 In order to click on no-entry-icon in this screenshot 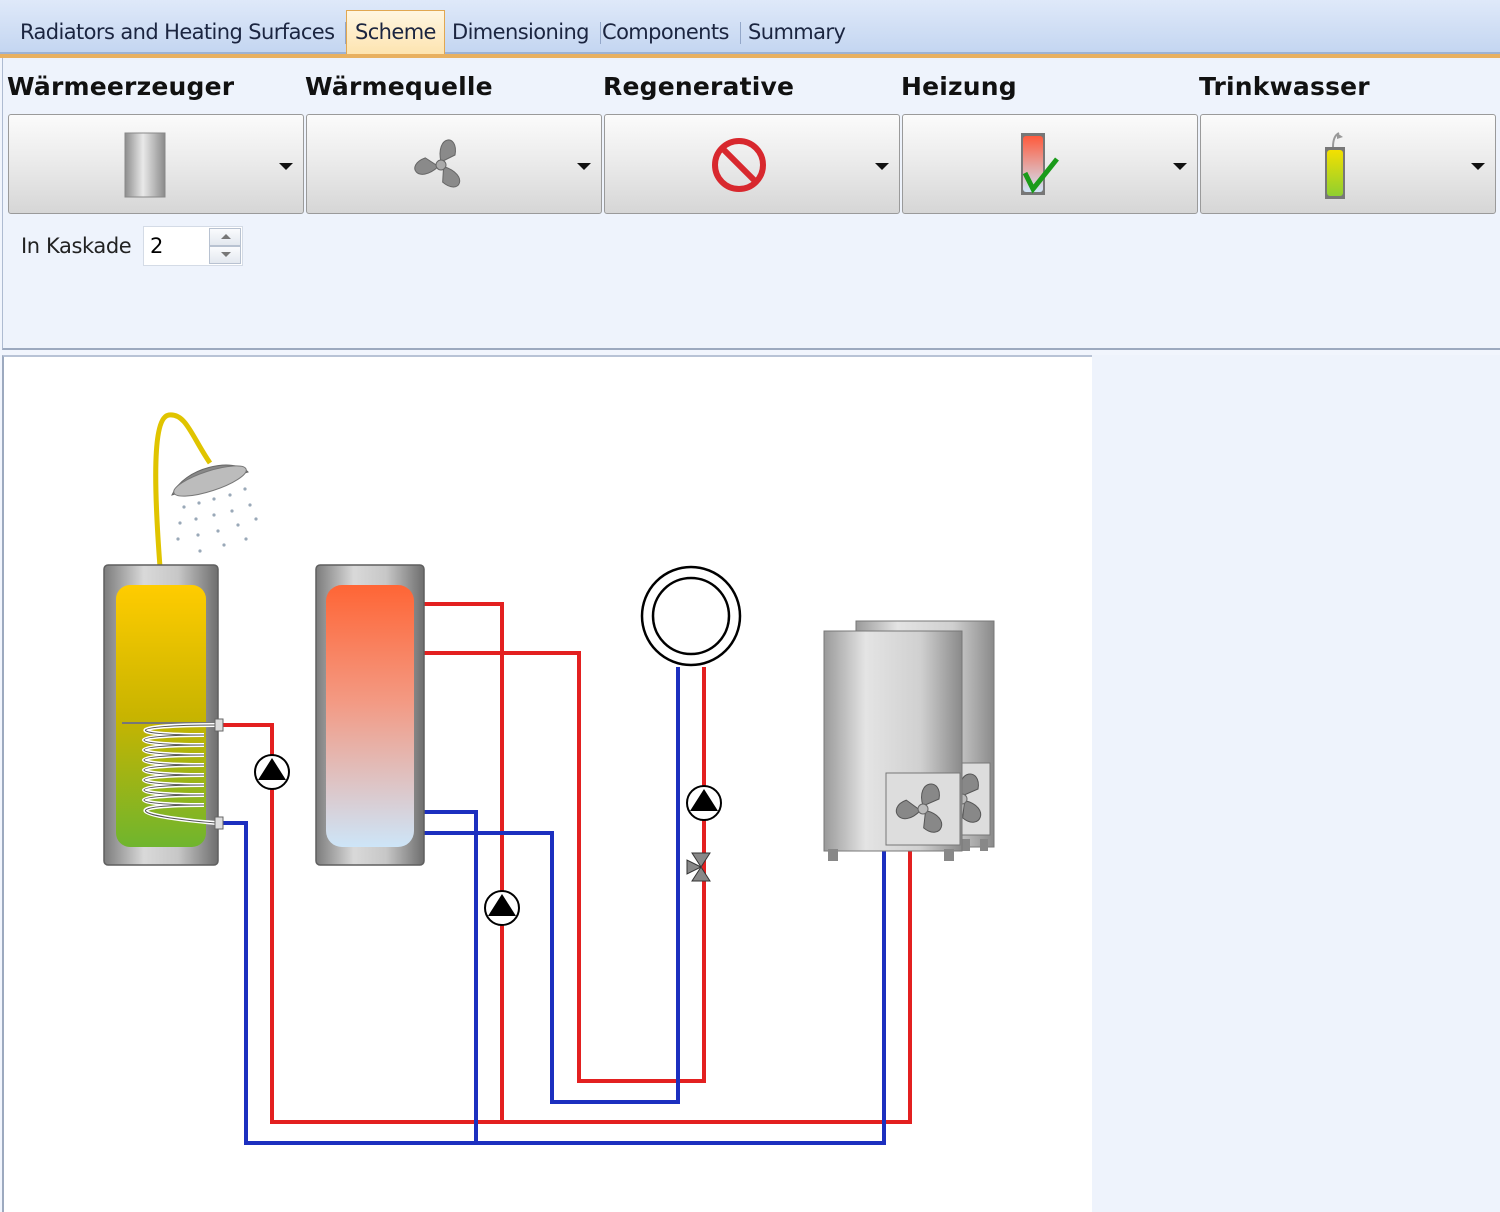, I will do `click(739, 165)`.